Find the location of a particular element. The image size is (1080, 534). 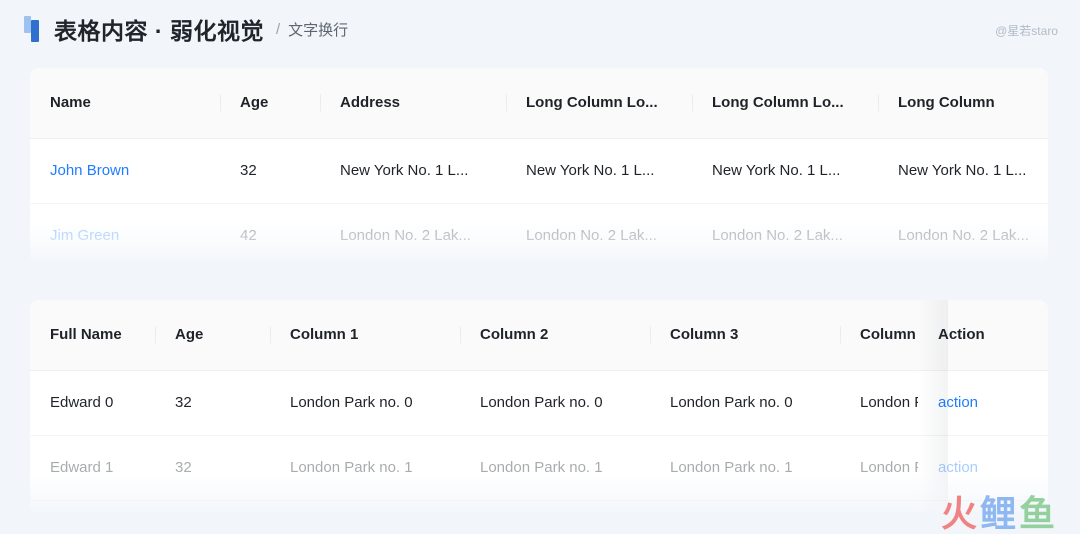

page-title: 表格内容 · 弱化视觉 is located at coordinates (159, 31).